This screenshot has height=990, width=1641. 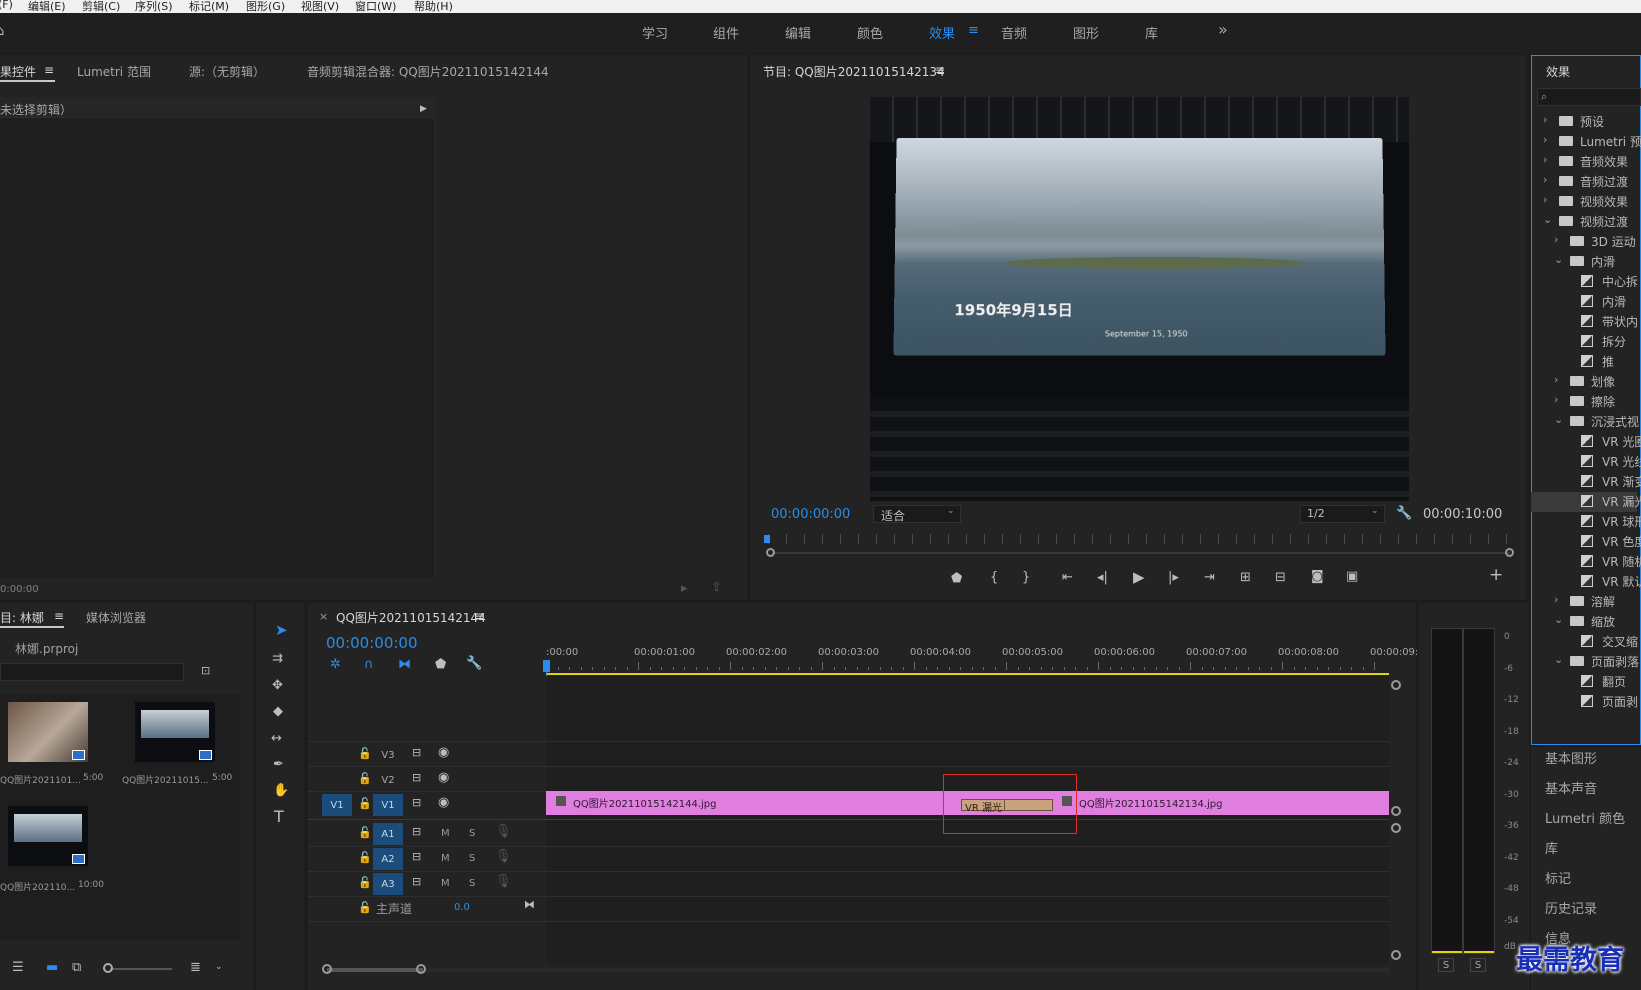 What do you see at coordinates (726, 32) in the screenshot?
I see `workspace-assembly: 组件` at bounding box center [726, 32].